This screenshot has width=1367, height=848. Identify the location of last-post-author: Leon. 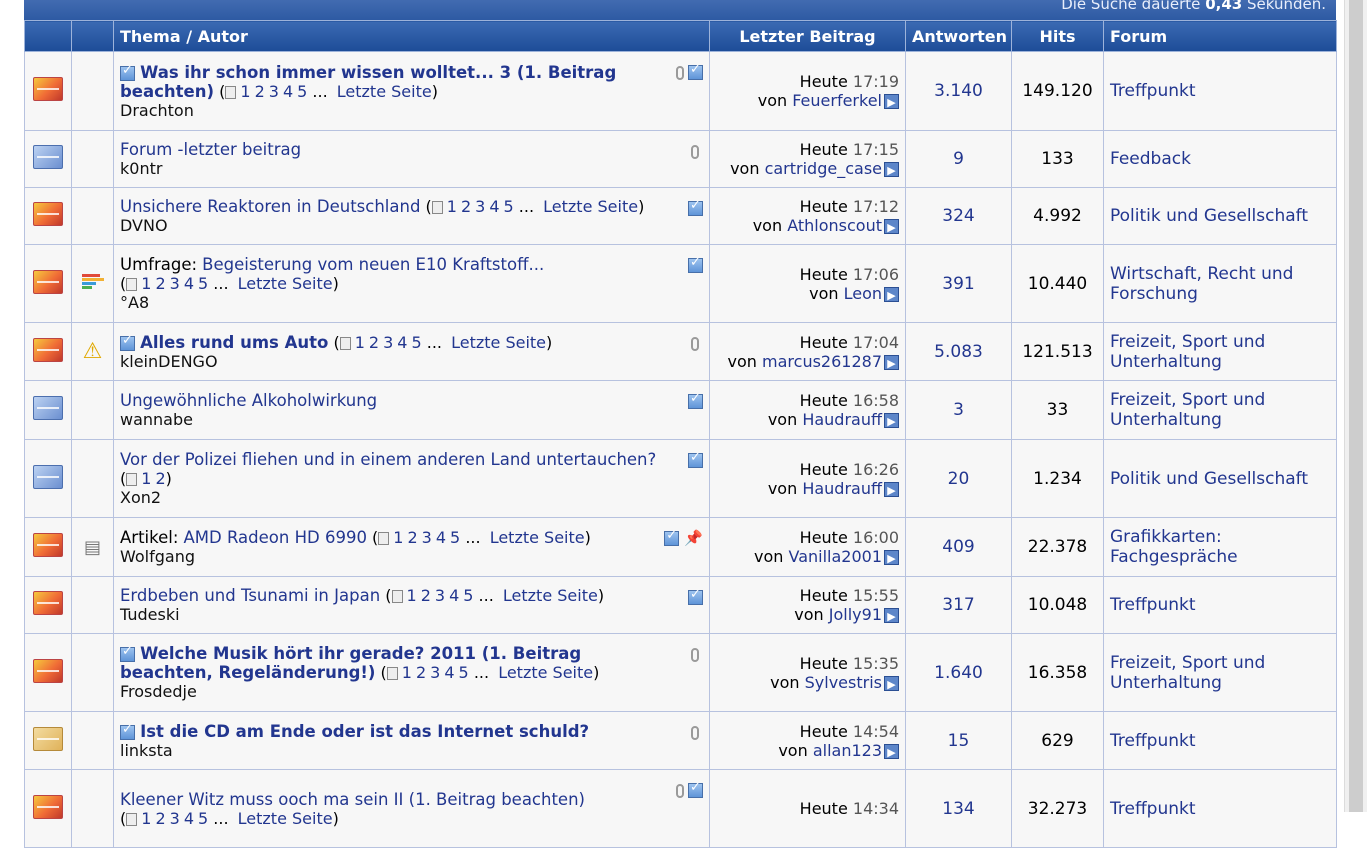
(863, 293).